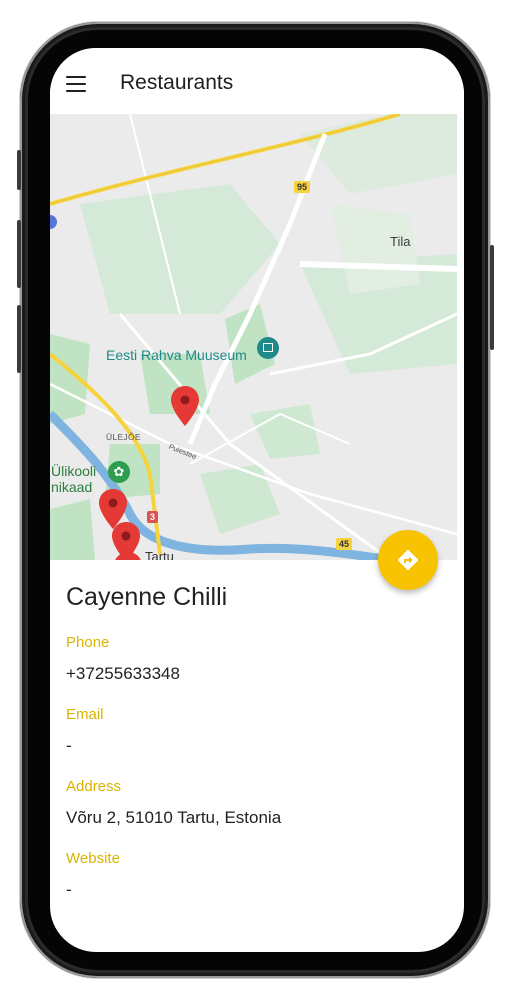  I want to click on map-label-city: Tartu, so click(159, 554).